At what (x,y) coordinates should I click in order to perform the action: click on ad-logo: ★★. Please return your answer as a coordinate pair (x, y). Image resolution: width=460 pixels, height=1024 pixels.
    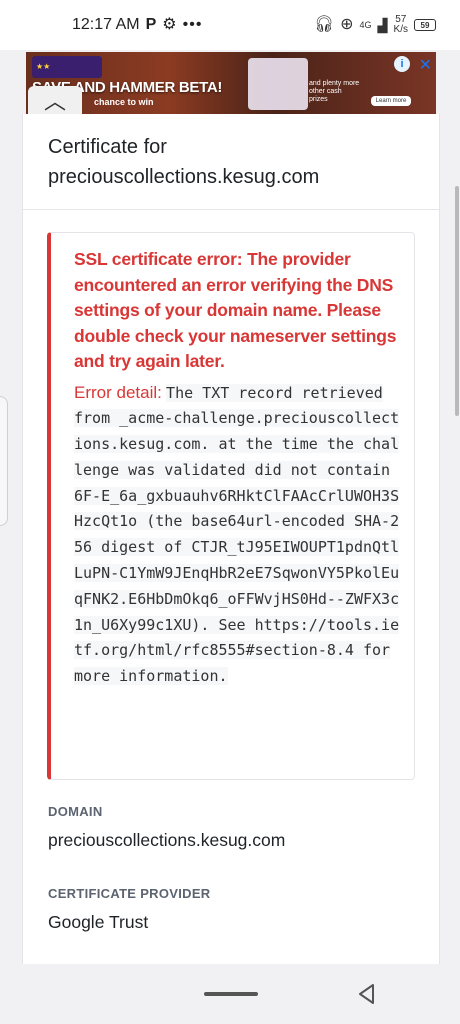
    Looking at the image, I should click on (67, 67).